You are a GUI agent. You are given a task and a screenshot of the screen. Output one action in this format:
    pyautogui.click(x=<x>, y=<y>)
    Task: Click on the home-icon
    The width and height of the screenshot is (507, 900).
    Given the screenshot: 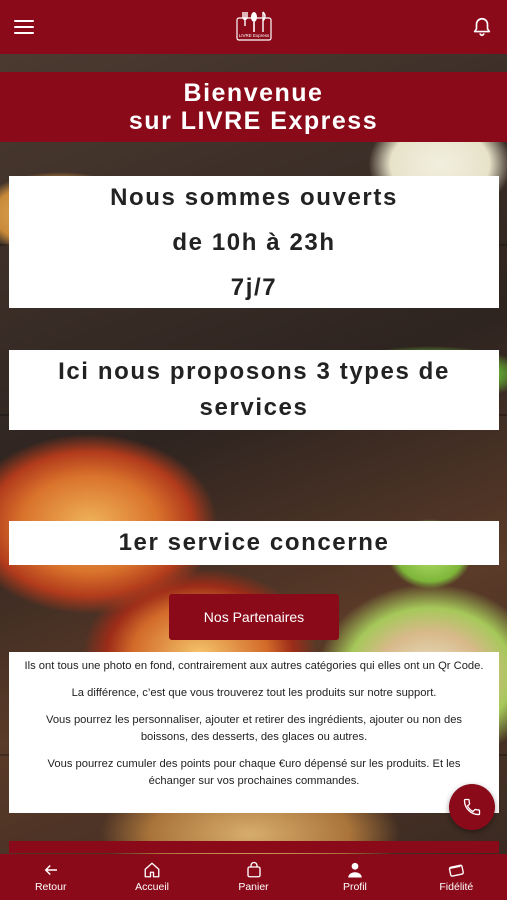 What is the action you would take?
    pyautogui.click(x=152, y=870)
    